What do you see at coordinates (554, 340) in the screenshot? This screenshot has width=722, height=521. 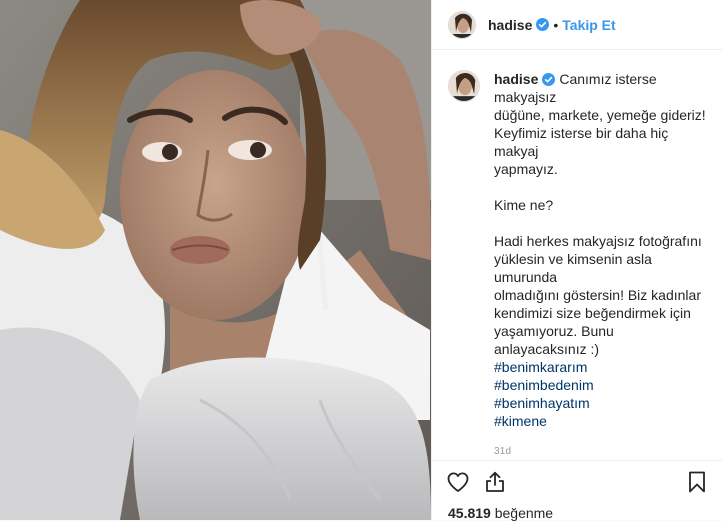 I see `caption-text: yaşamıyoruz. Bunu anlayacaksınız :)` at bounding box center [554, 340].